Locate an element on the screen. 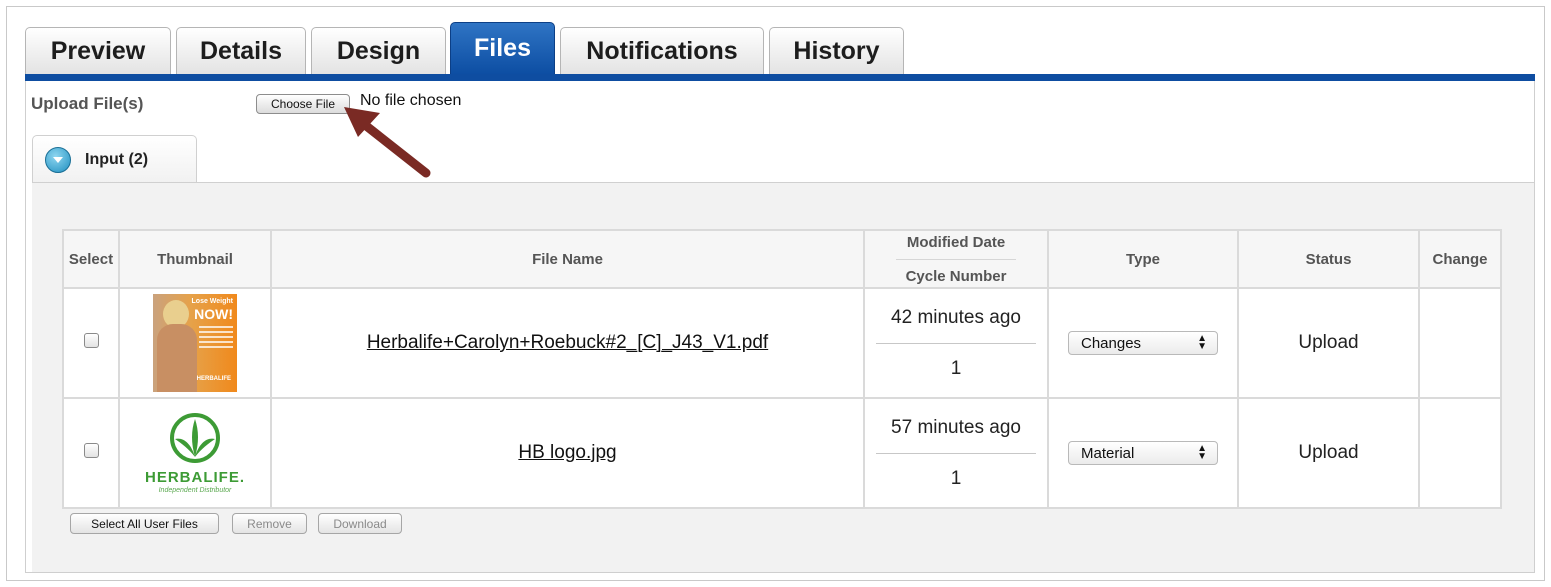 Image resolution: width=1551 pixels, height=587 pixels. annotation-arrow-icon is located at coordinates (387, 142).